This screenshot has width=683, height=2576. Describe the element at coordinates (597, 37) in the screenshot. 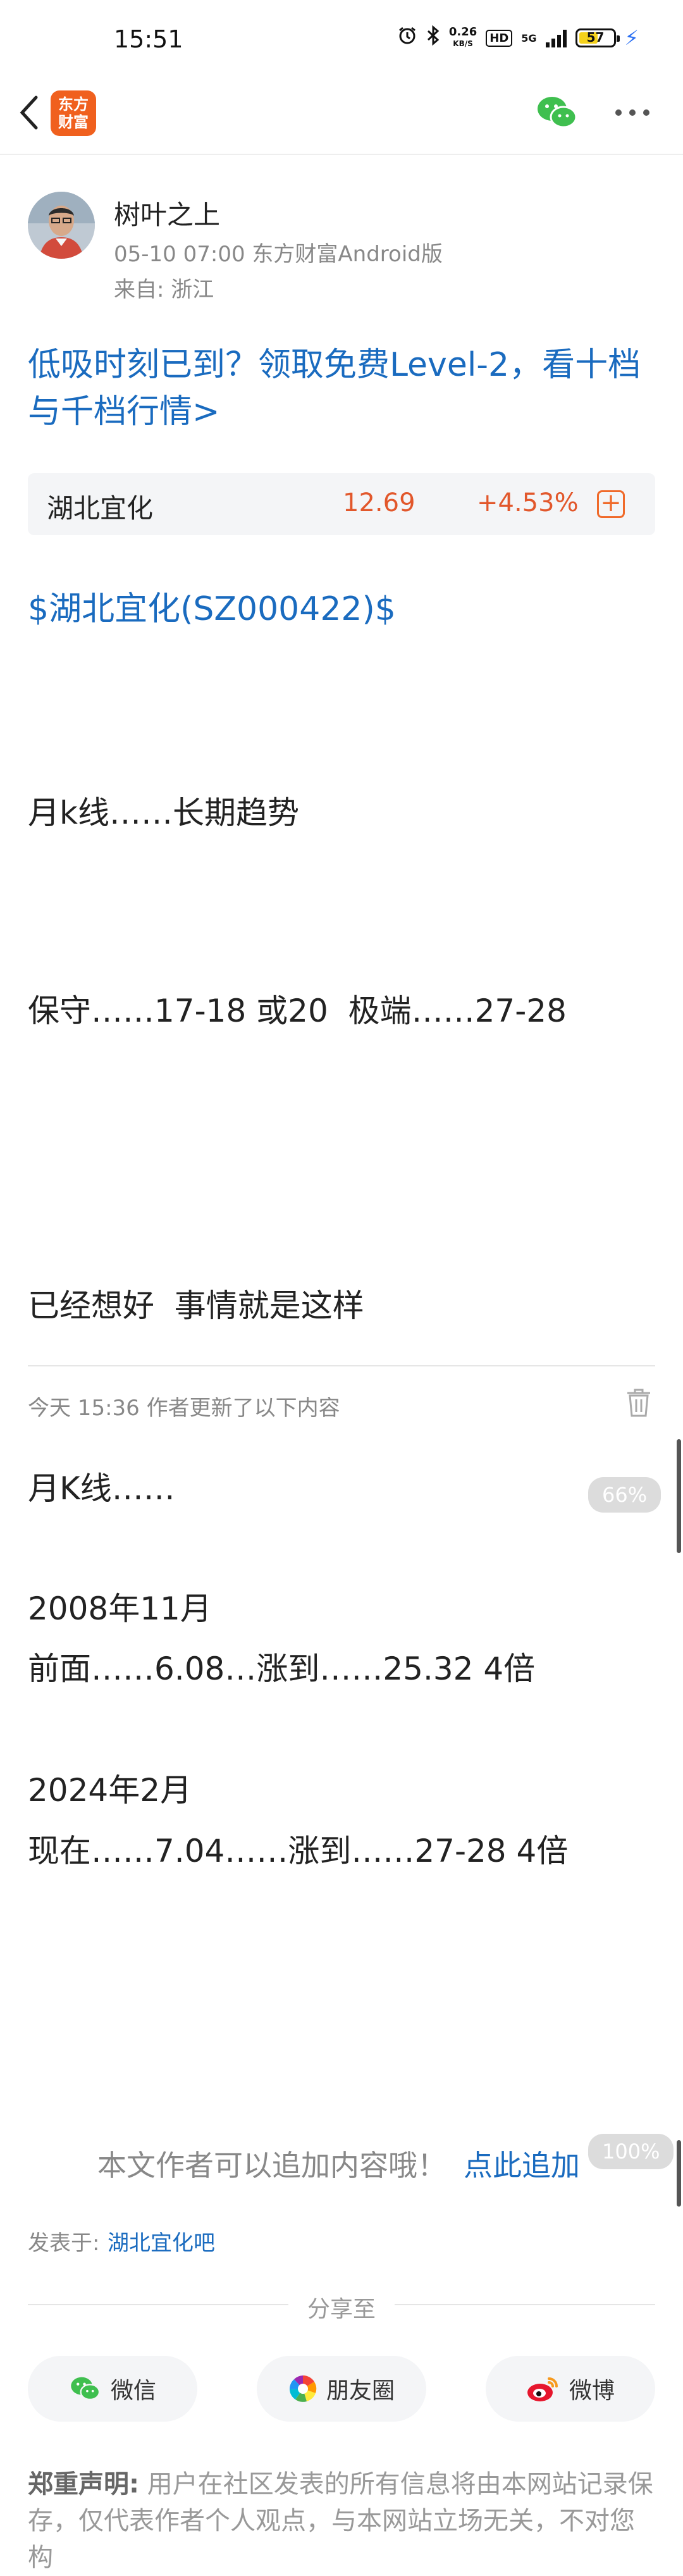

I see `battery-icon: 57` at that location.